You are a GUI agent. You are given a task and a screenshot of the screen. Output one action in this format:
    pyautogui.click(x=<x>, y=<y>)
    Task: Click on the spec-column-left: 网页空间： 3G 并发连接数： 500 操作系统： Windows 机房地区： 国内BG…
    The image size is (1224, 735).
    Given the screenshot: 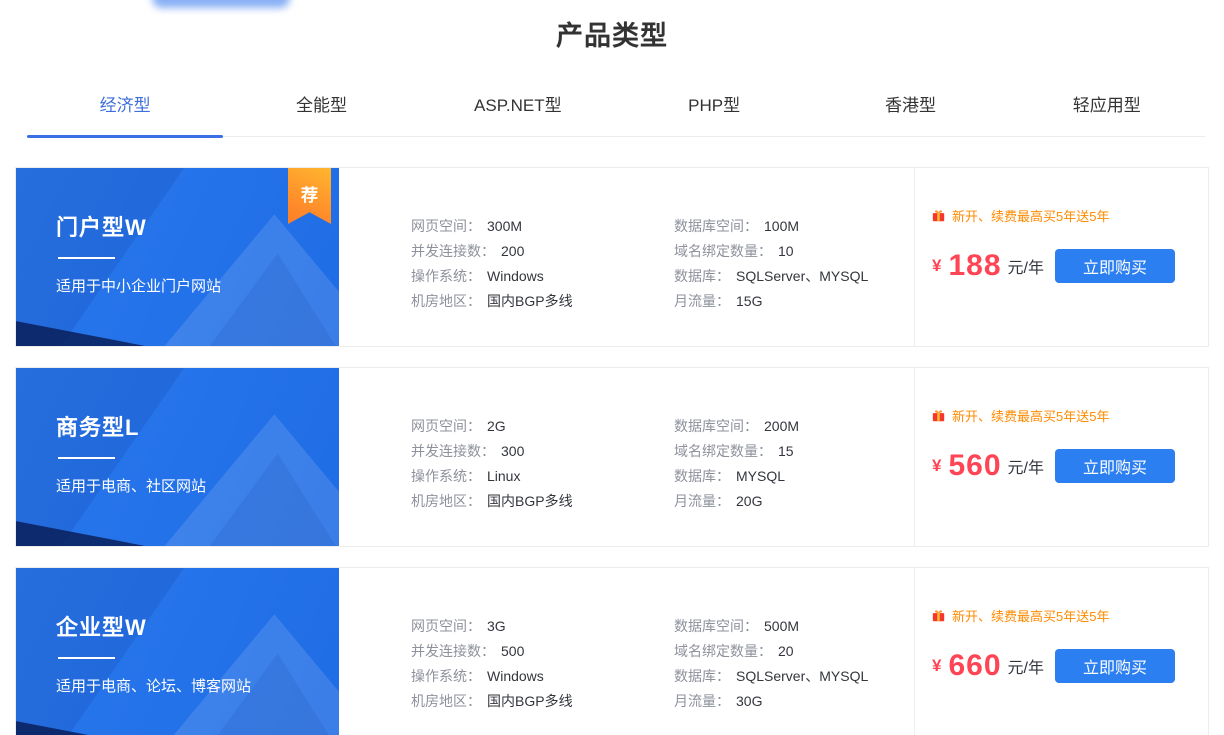 What is the action you would take?
    pyautogui.click(x=542, y=674)
    